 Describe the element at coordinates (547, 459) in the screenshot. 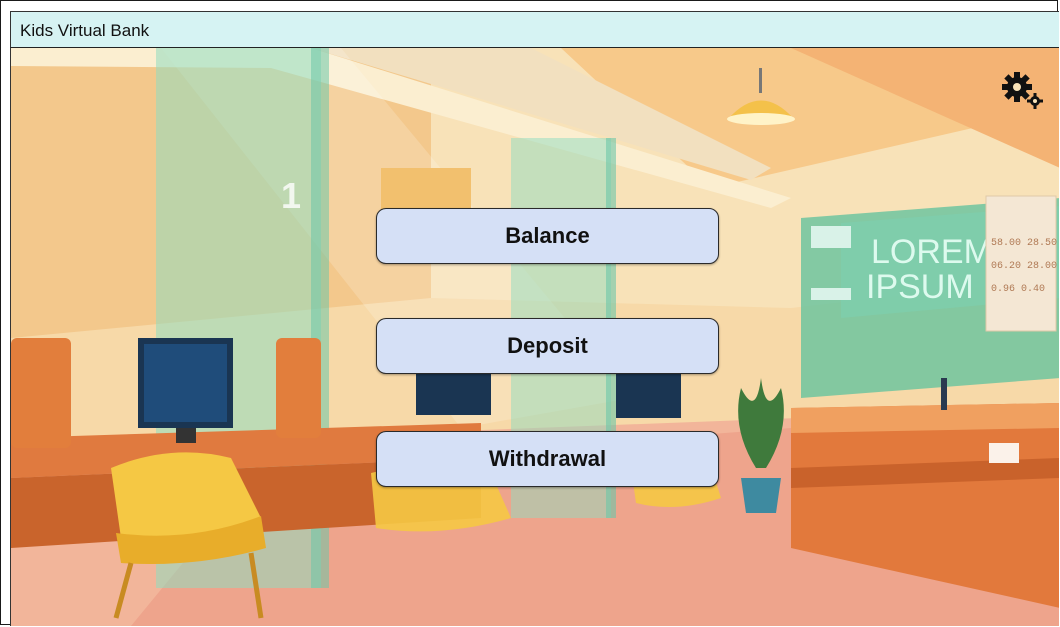

I see `withdrawal-button: Withdrawal` at that location.